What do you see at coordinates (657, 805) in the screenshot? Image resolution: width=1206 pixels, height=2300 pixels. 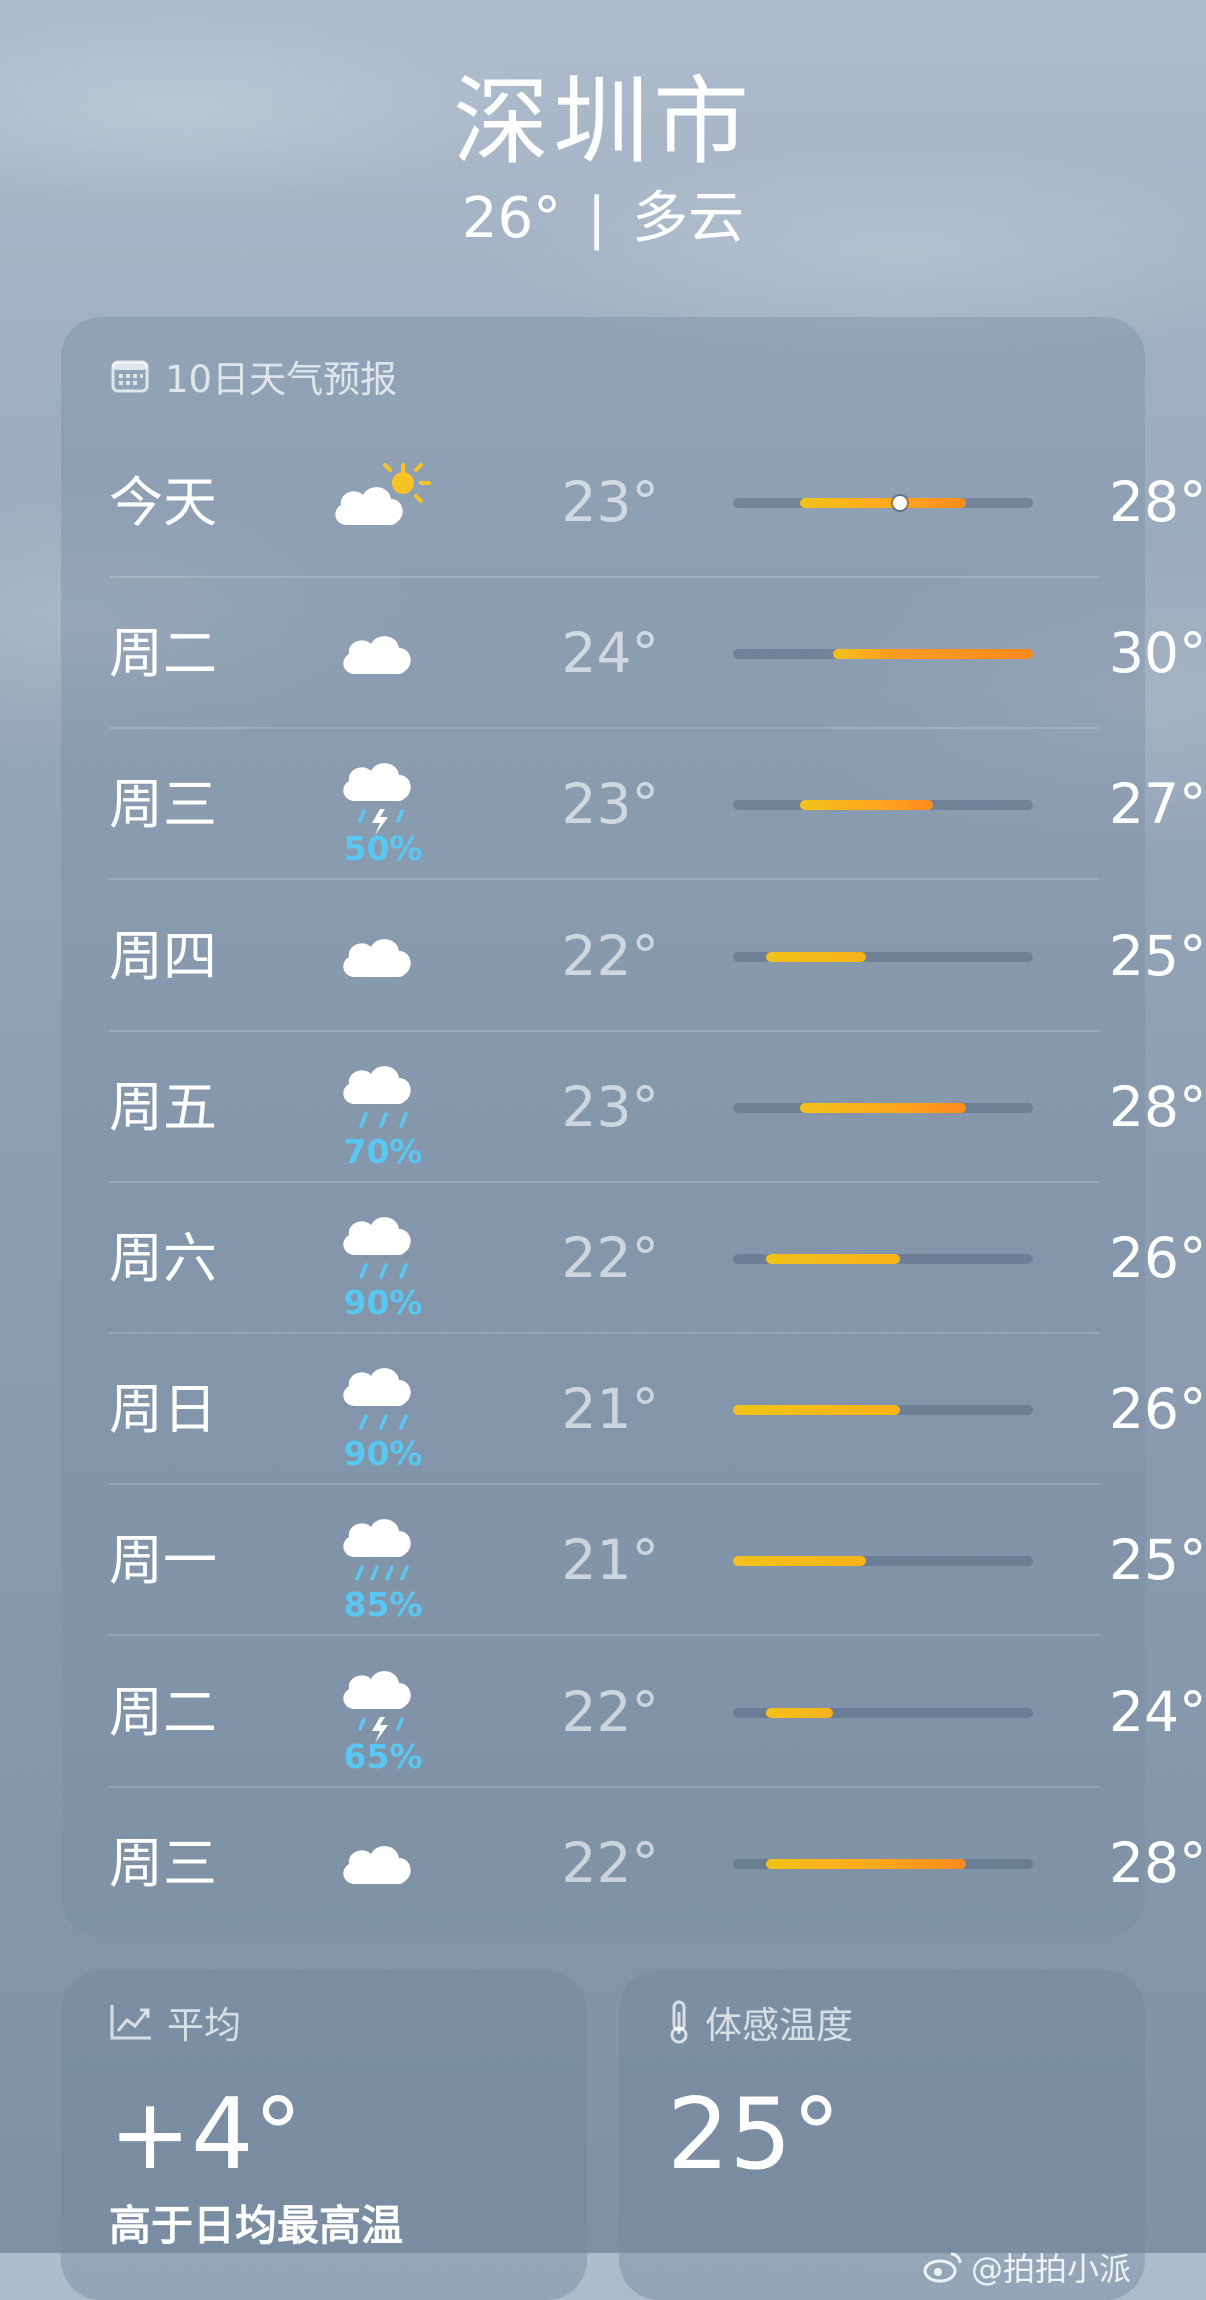 I see `forecast-row: 周三 50% 23° 27°` at bounding box center [657, 805].